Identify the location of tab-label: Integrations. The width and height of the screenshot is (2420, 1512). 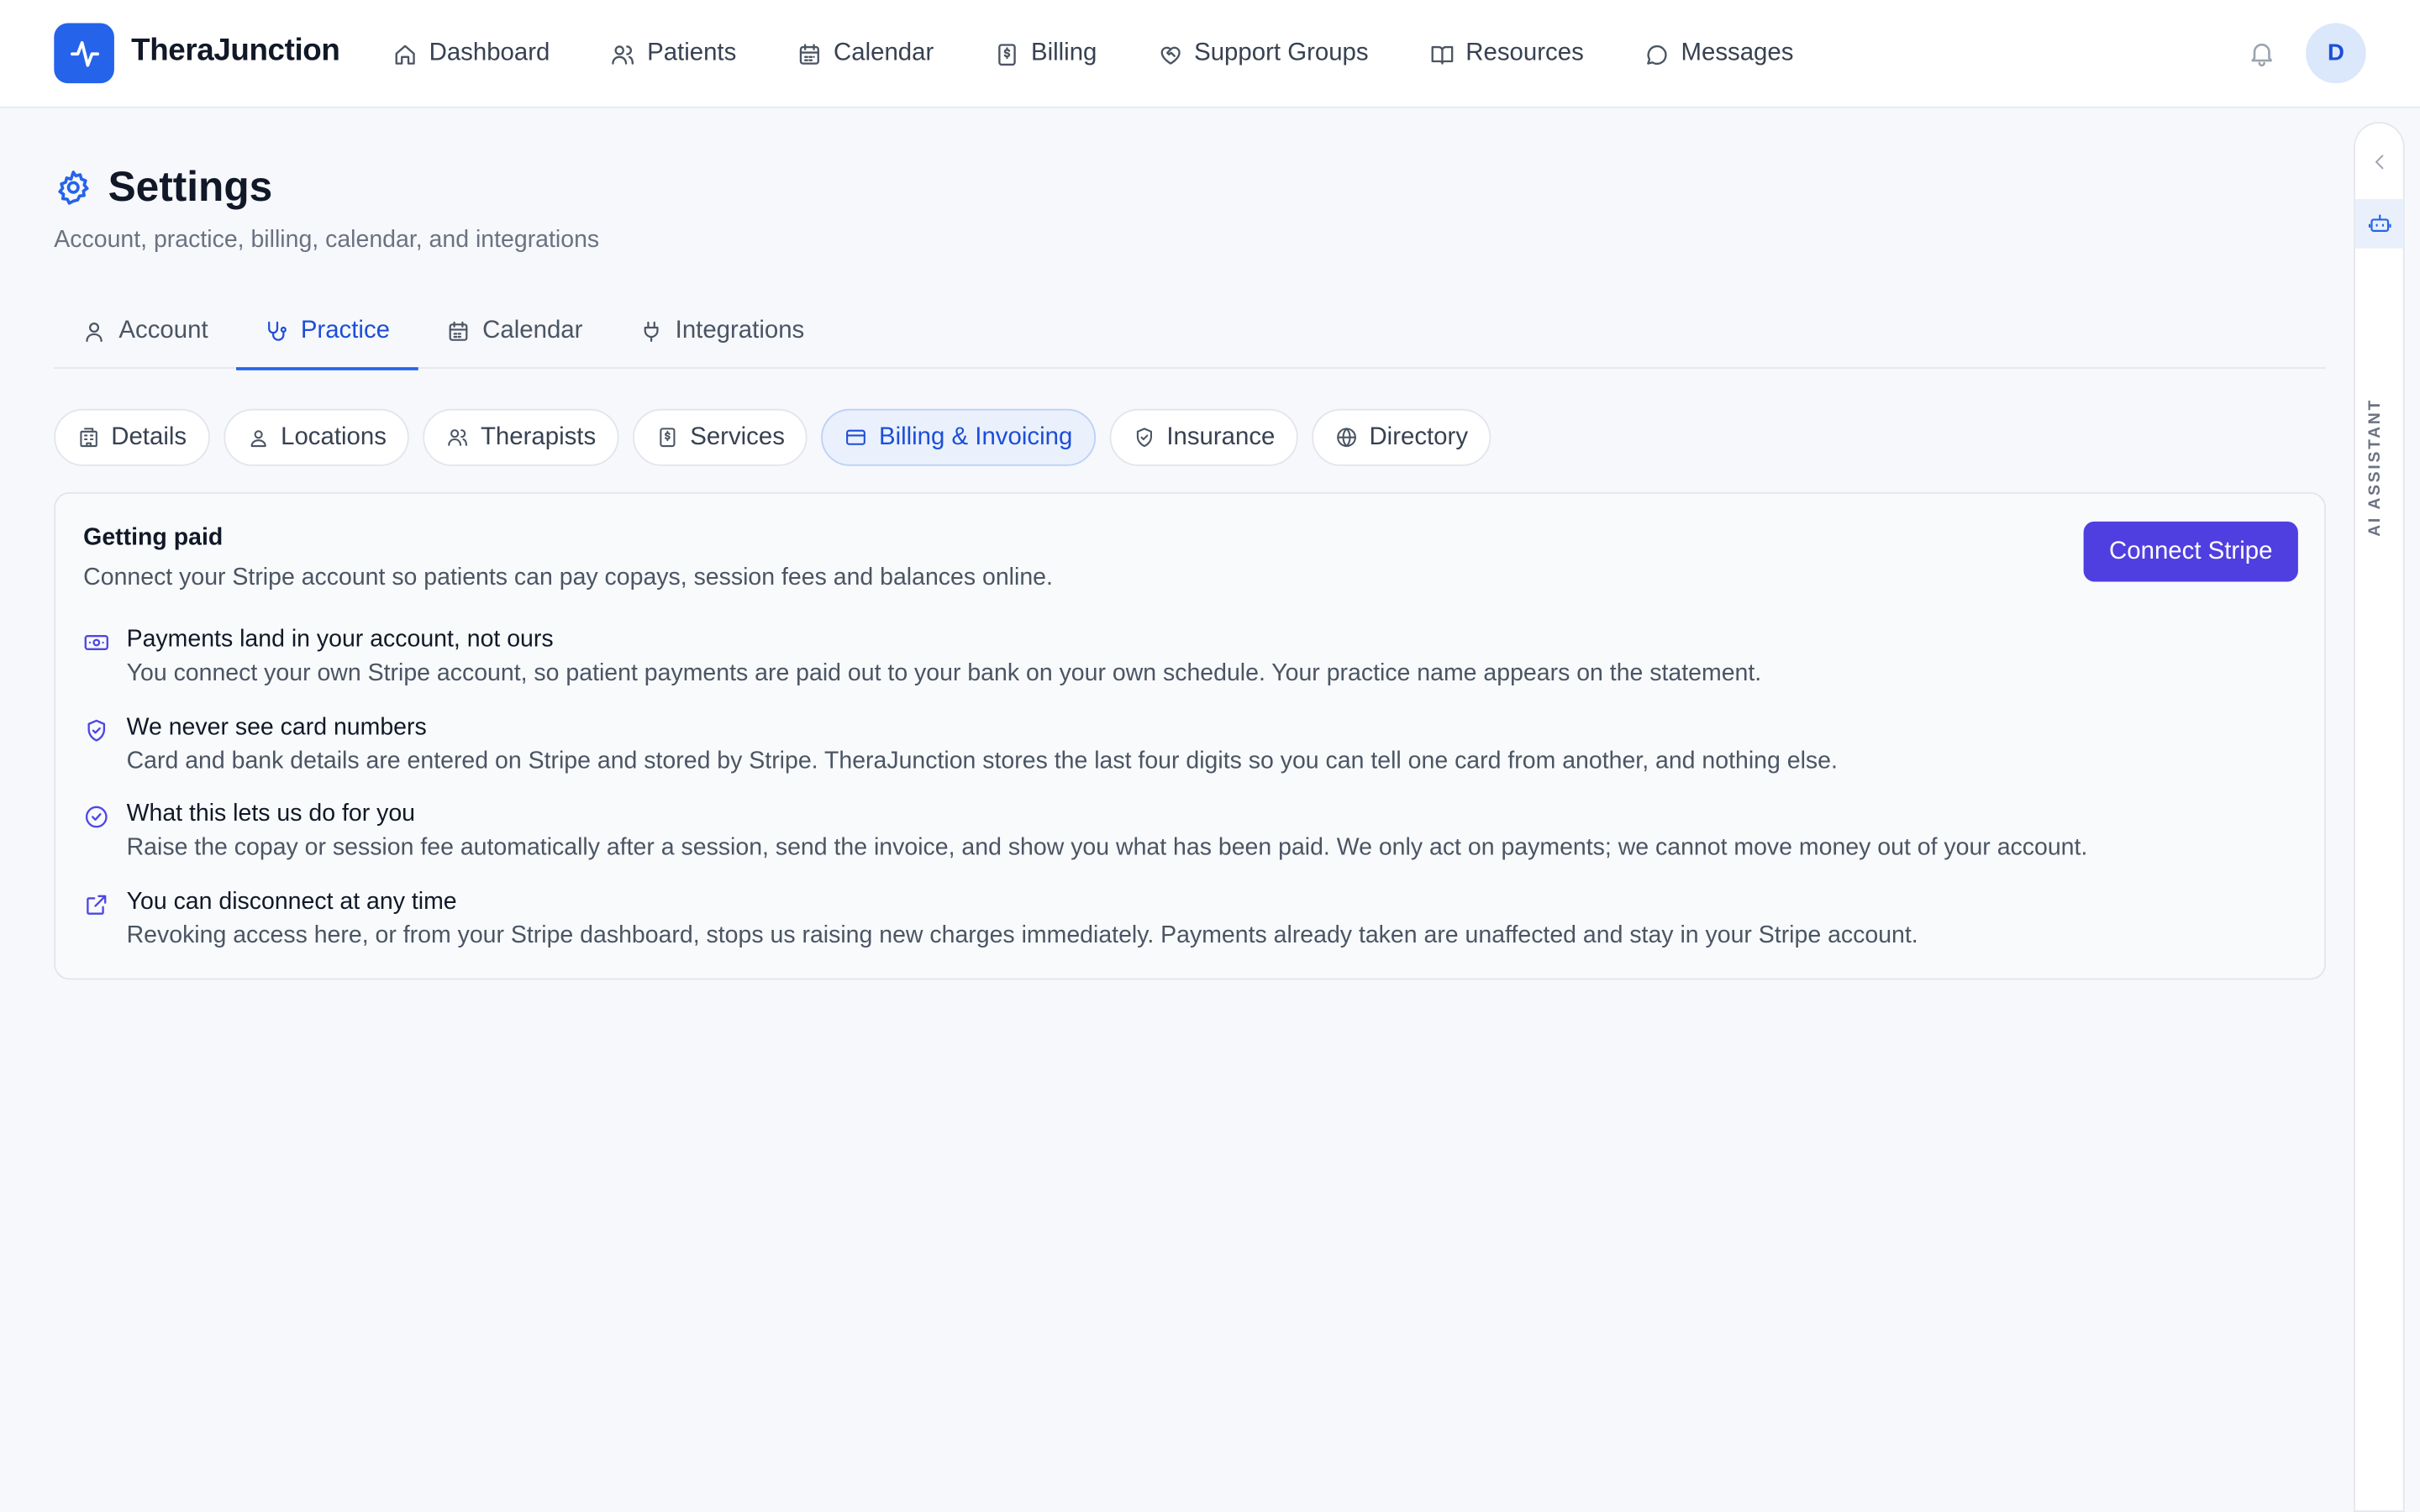
(740, 331).